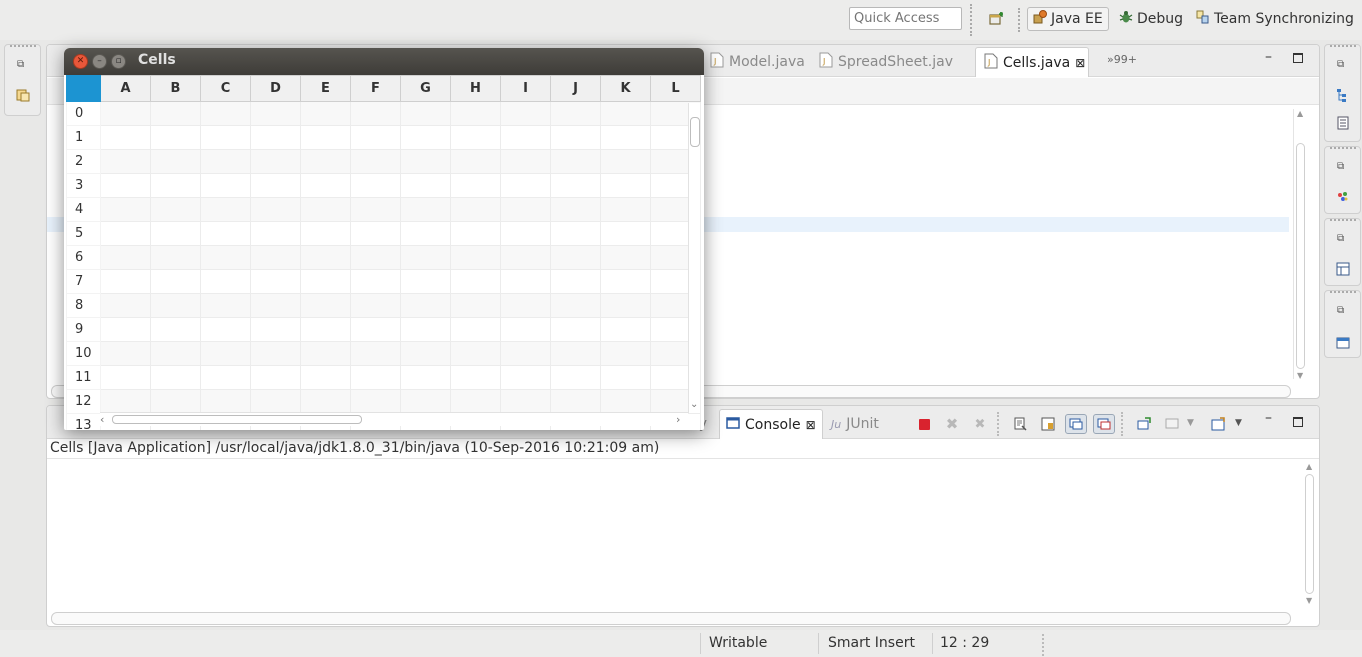  What do you see at coordinates (1343, 271) in the screenshot?
I see `properties-icon` at bounding box center [1343, 271].